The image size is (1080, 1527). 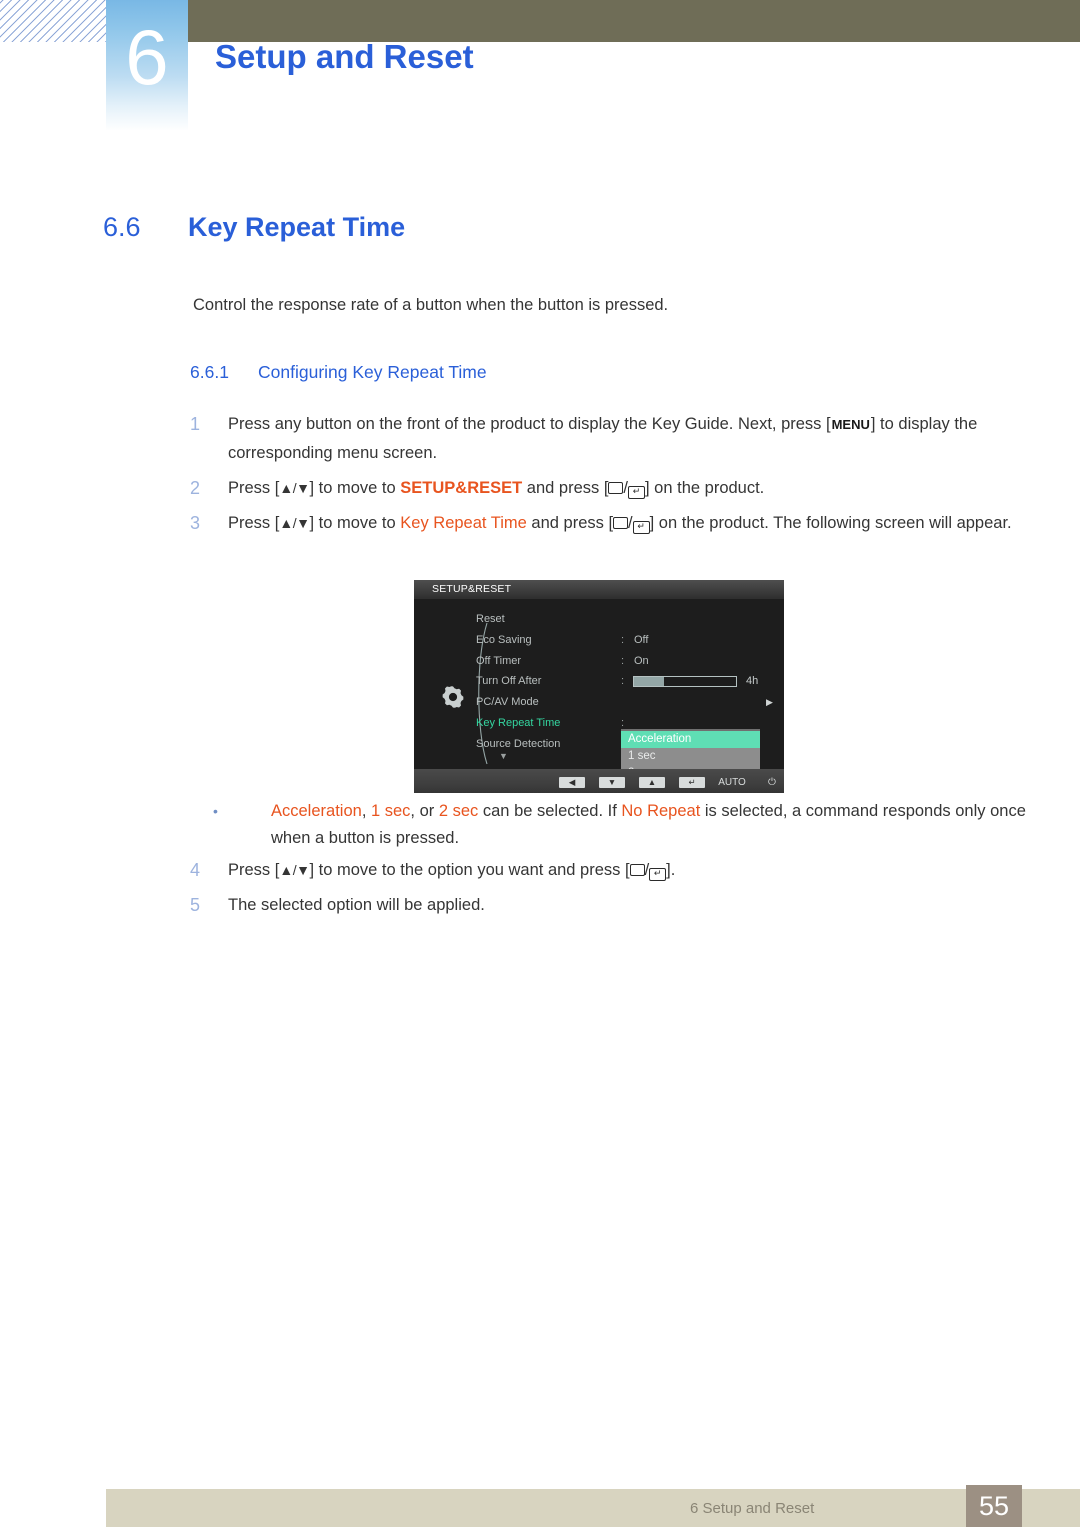 I want to click on osd-row-value: 4h, so click(x=752, y=681).